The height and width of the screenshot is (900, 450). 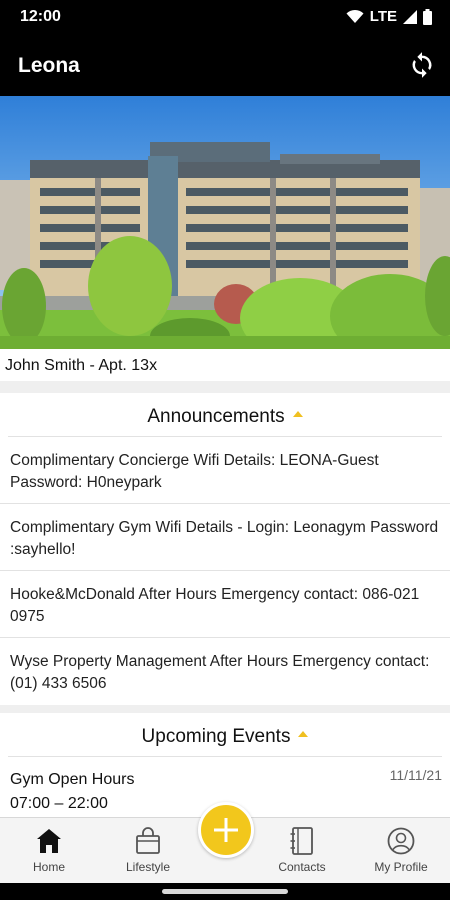 I want to click on event-time: 07:00 – 22:00, so click(x=59, y=803).